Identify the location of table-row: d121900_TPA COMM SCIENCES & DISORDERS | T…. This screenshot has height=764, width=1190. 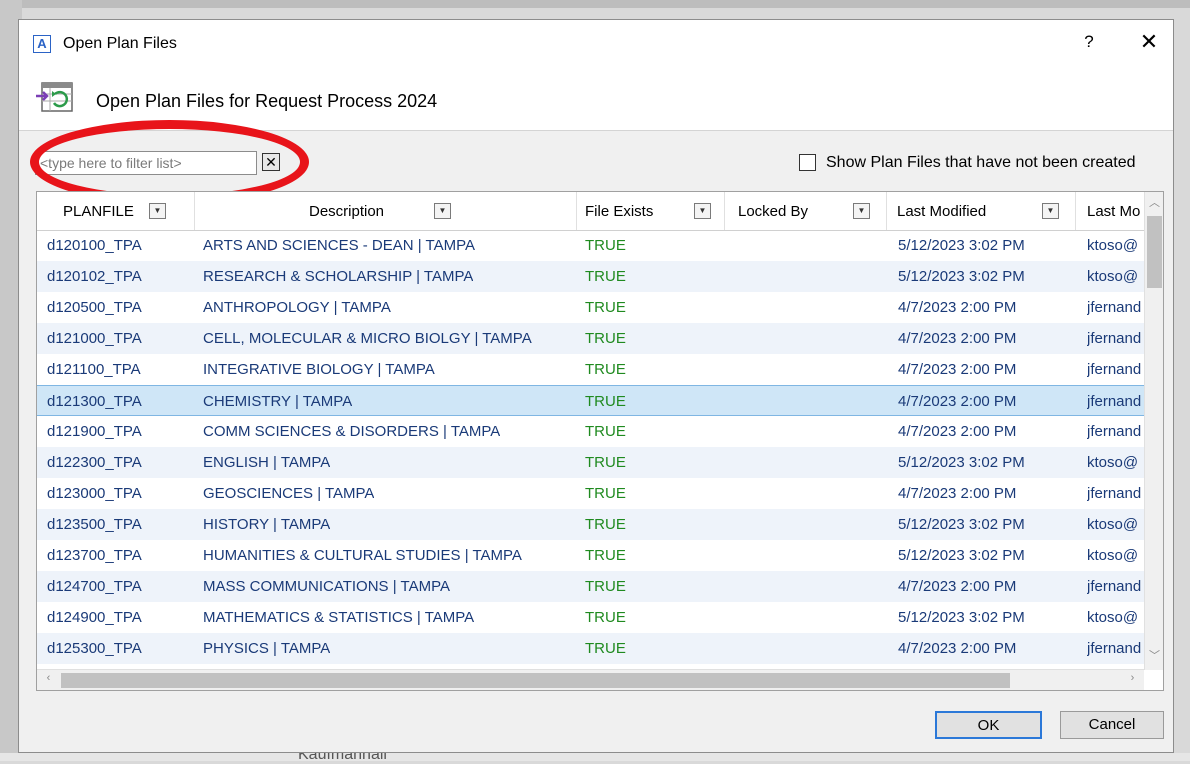
(590, 431).